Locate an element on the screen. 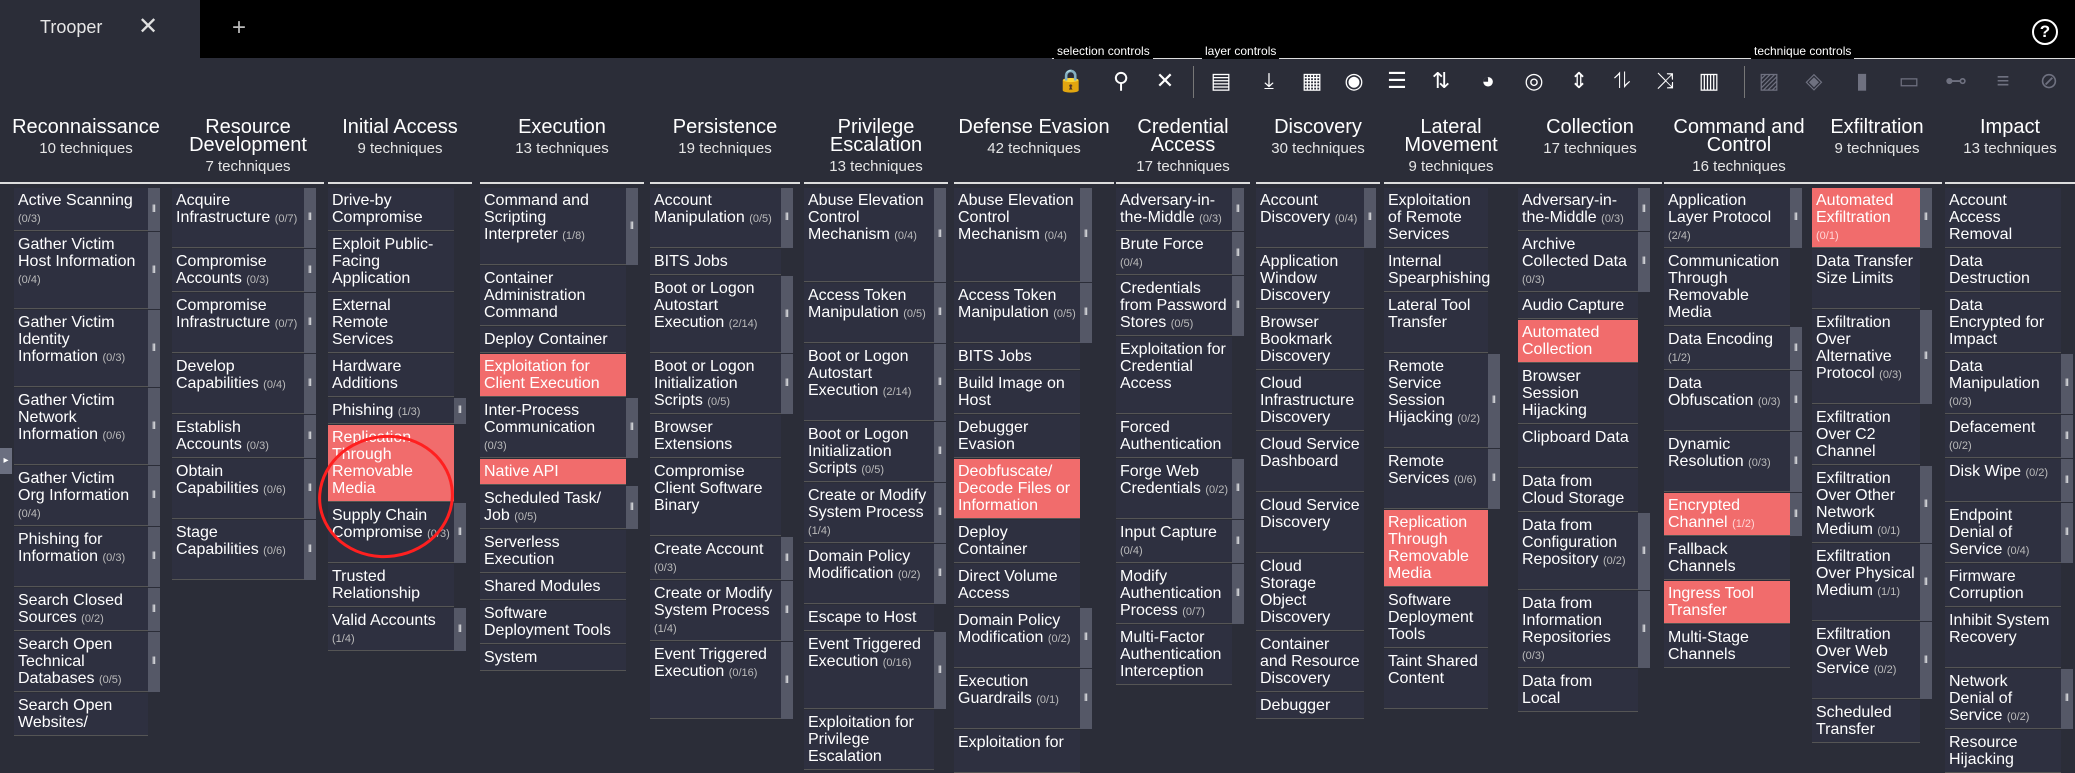 Image resolution: width=2075 pixels, height=773 pixels. technique-cell: Build Image on Host is located at coordinates (1017, 392).